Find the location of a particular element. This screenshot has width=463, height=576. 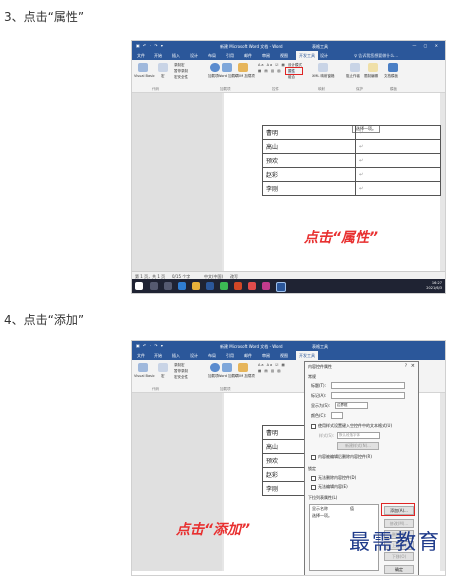

edge-icon is located at coordinates (182, 286).